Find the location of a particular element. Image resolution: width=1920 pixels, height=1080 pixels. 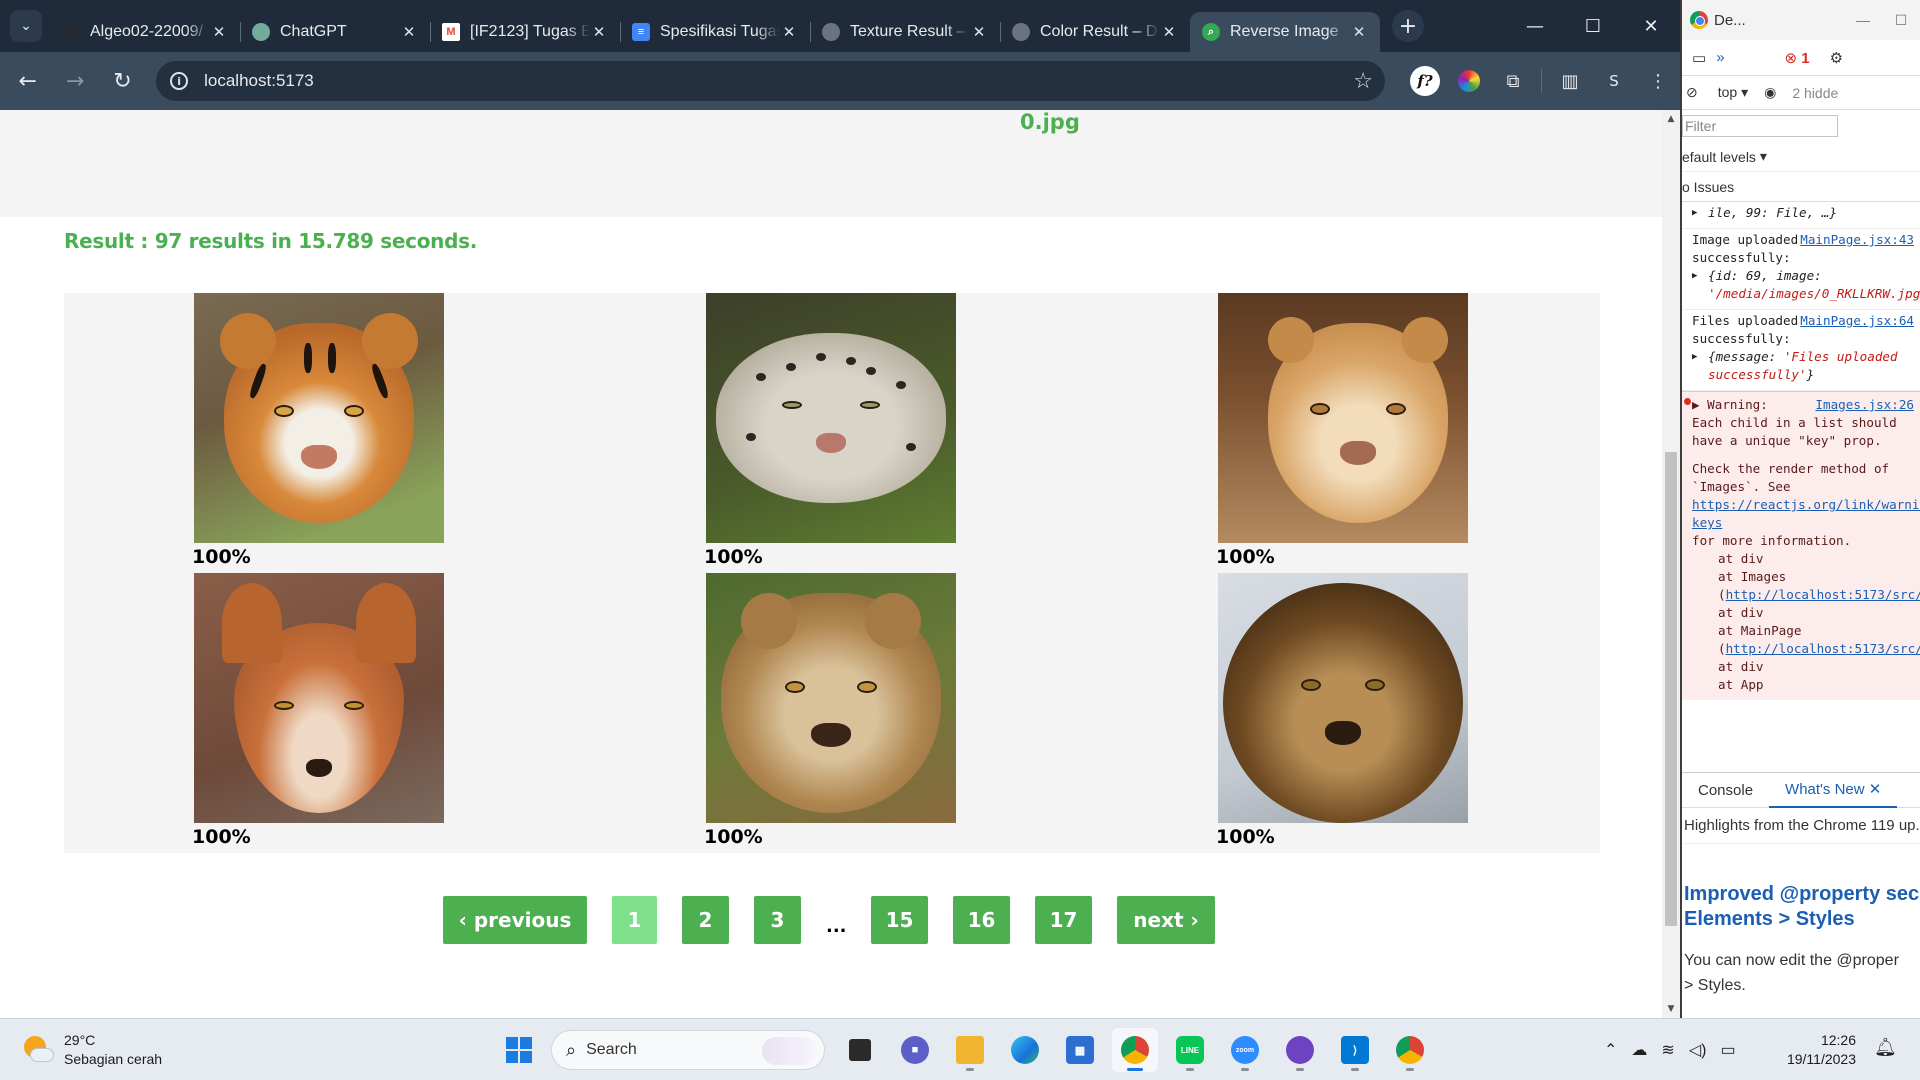

zoom-icon: zoom is located at coordinates (1245, 1050).